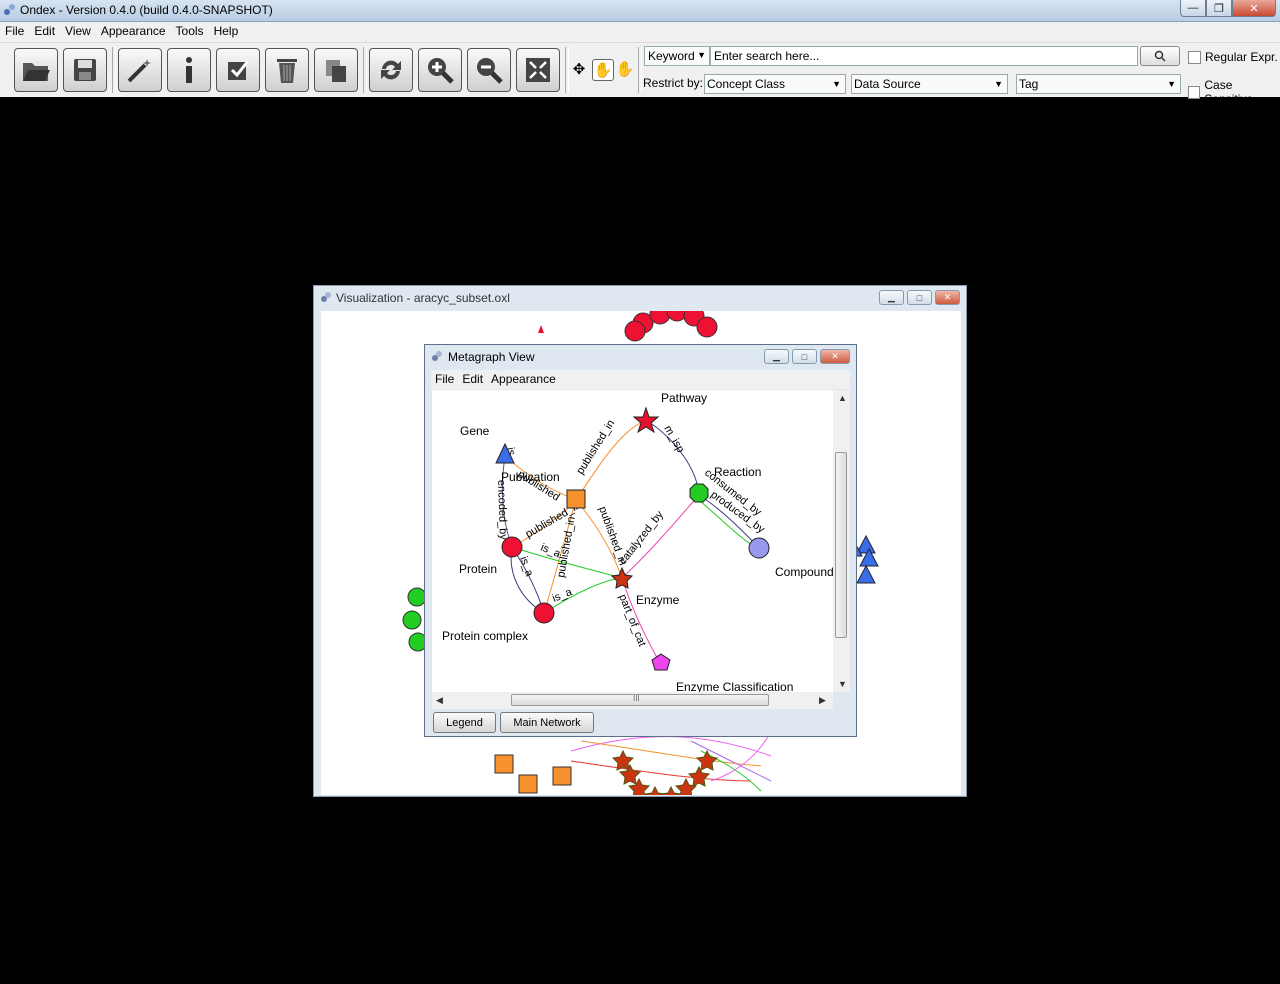 The height and width of the screenshot is (984, 1280). Describe the element at coordinates (523, 379) in the screenshot. I see `metagraph-menu-appearance: Appearance` at that location.